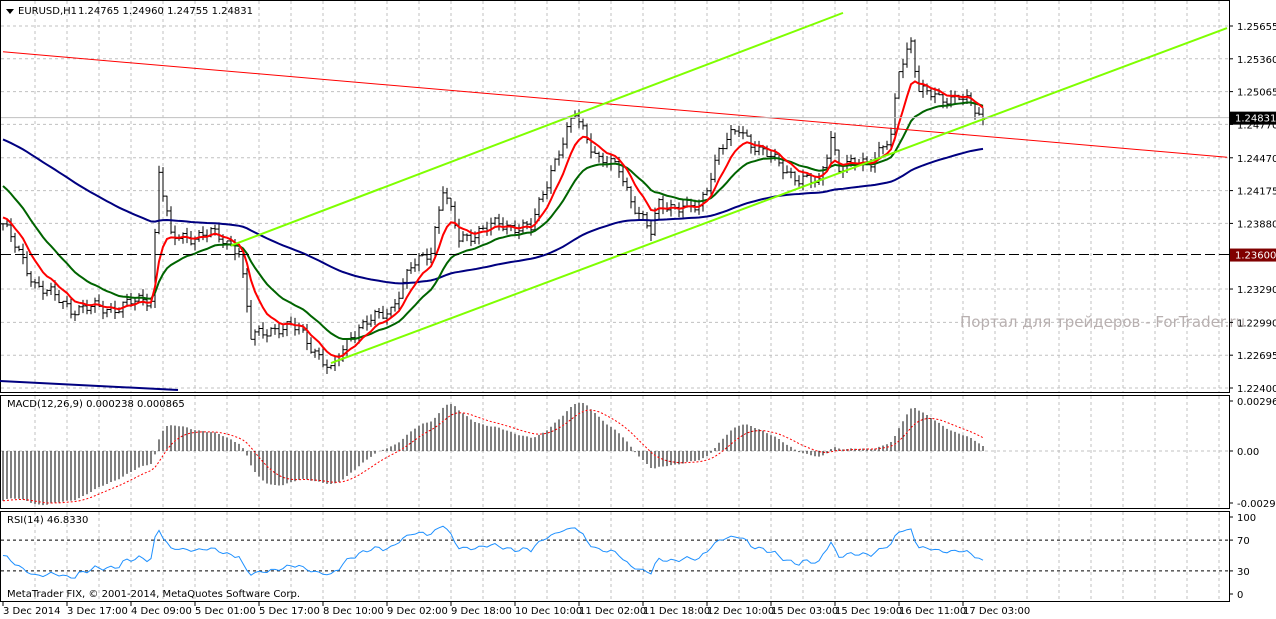 This screenshot has width=1276, height=619. What do you see at coordinates (1256, 27) in the screenshot?
I see `price-tick-label: 1.25655` at bounding box center [1256, 27].